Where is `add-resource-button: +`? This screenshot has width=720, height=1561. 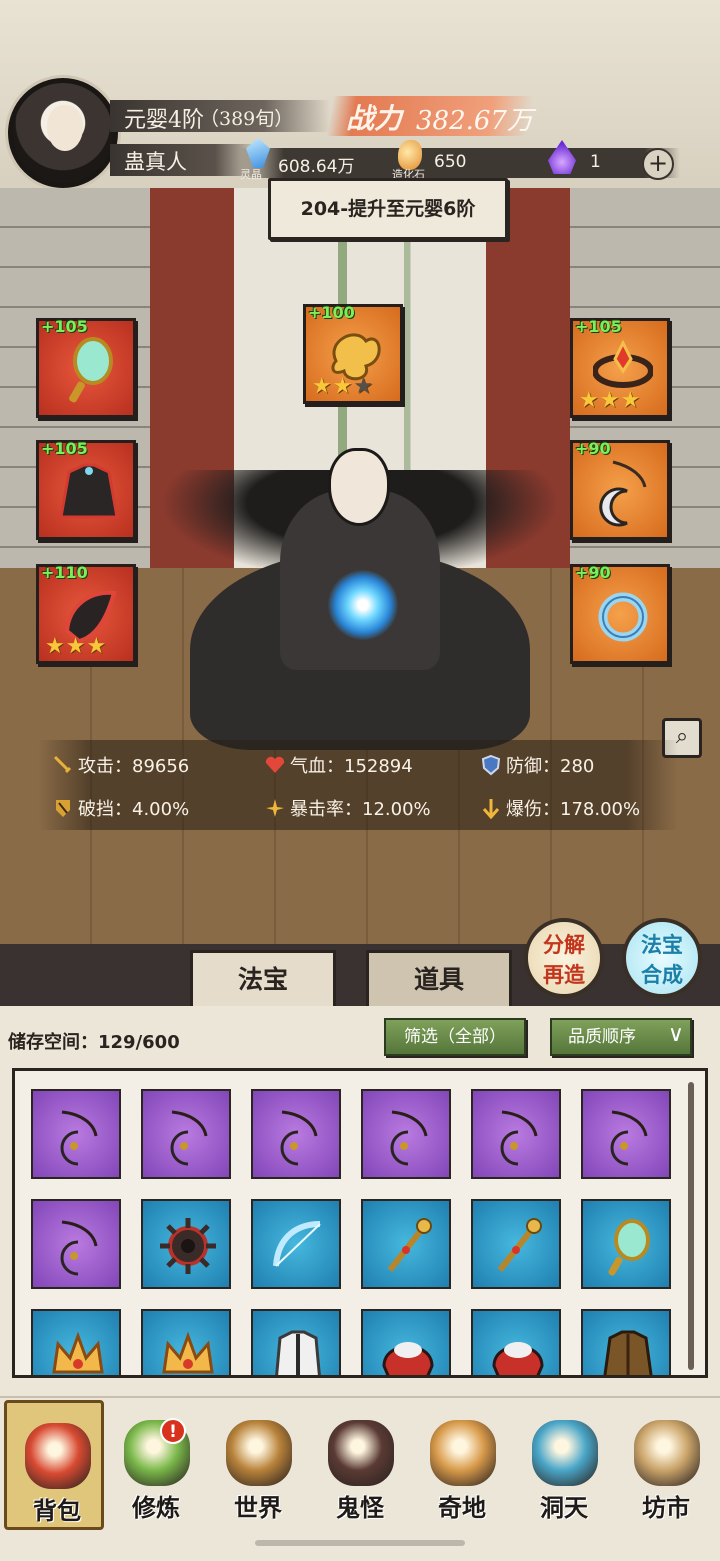
add-resource-button: + is located at coordinates (658, 164).